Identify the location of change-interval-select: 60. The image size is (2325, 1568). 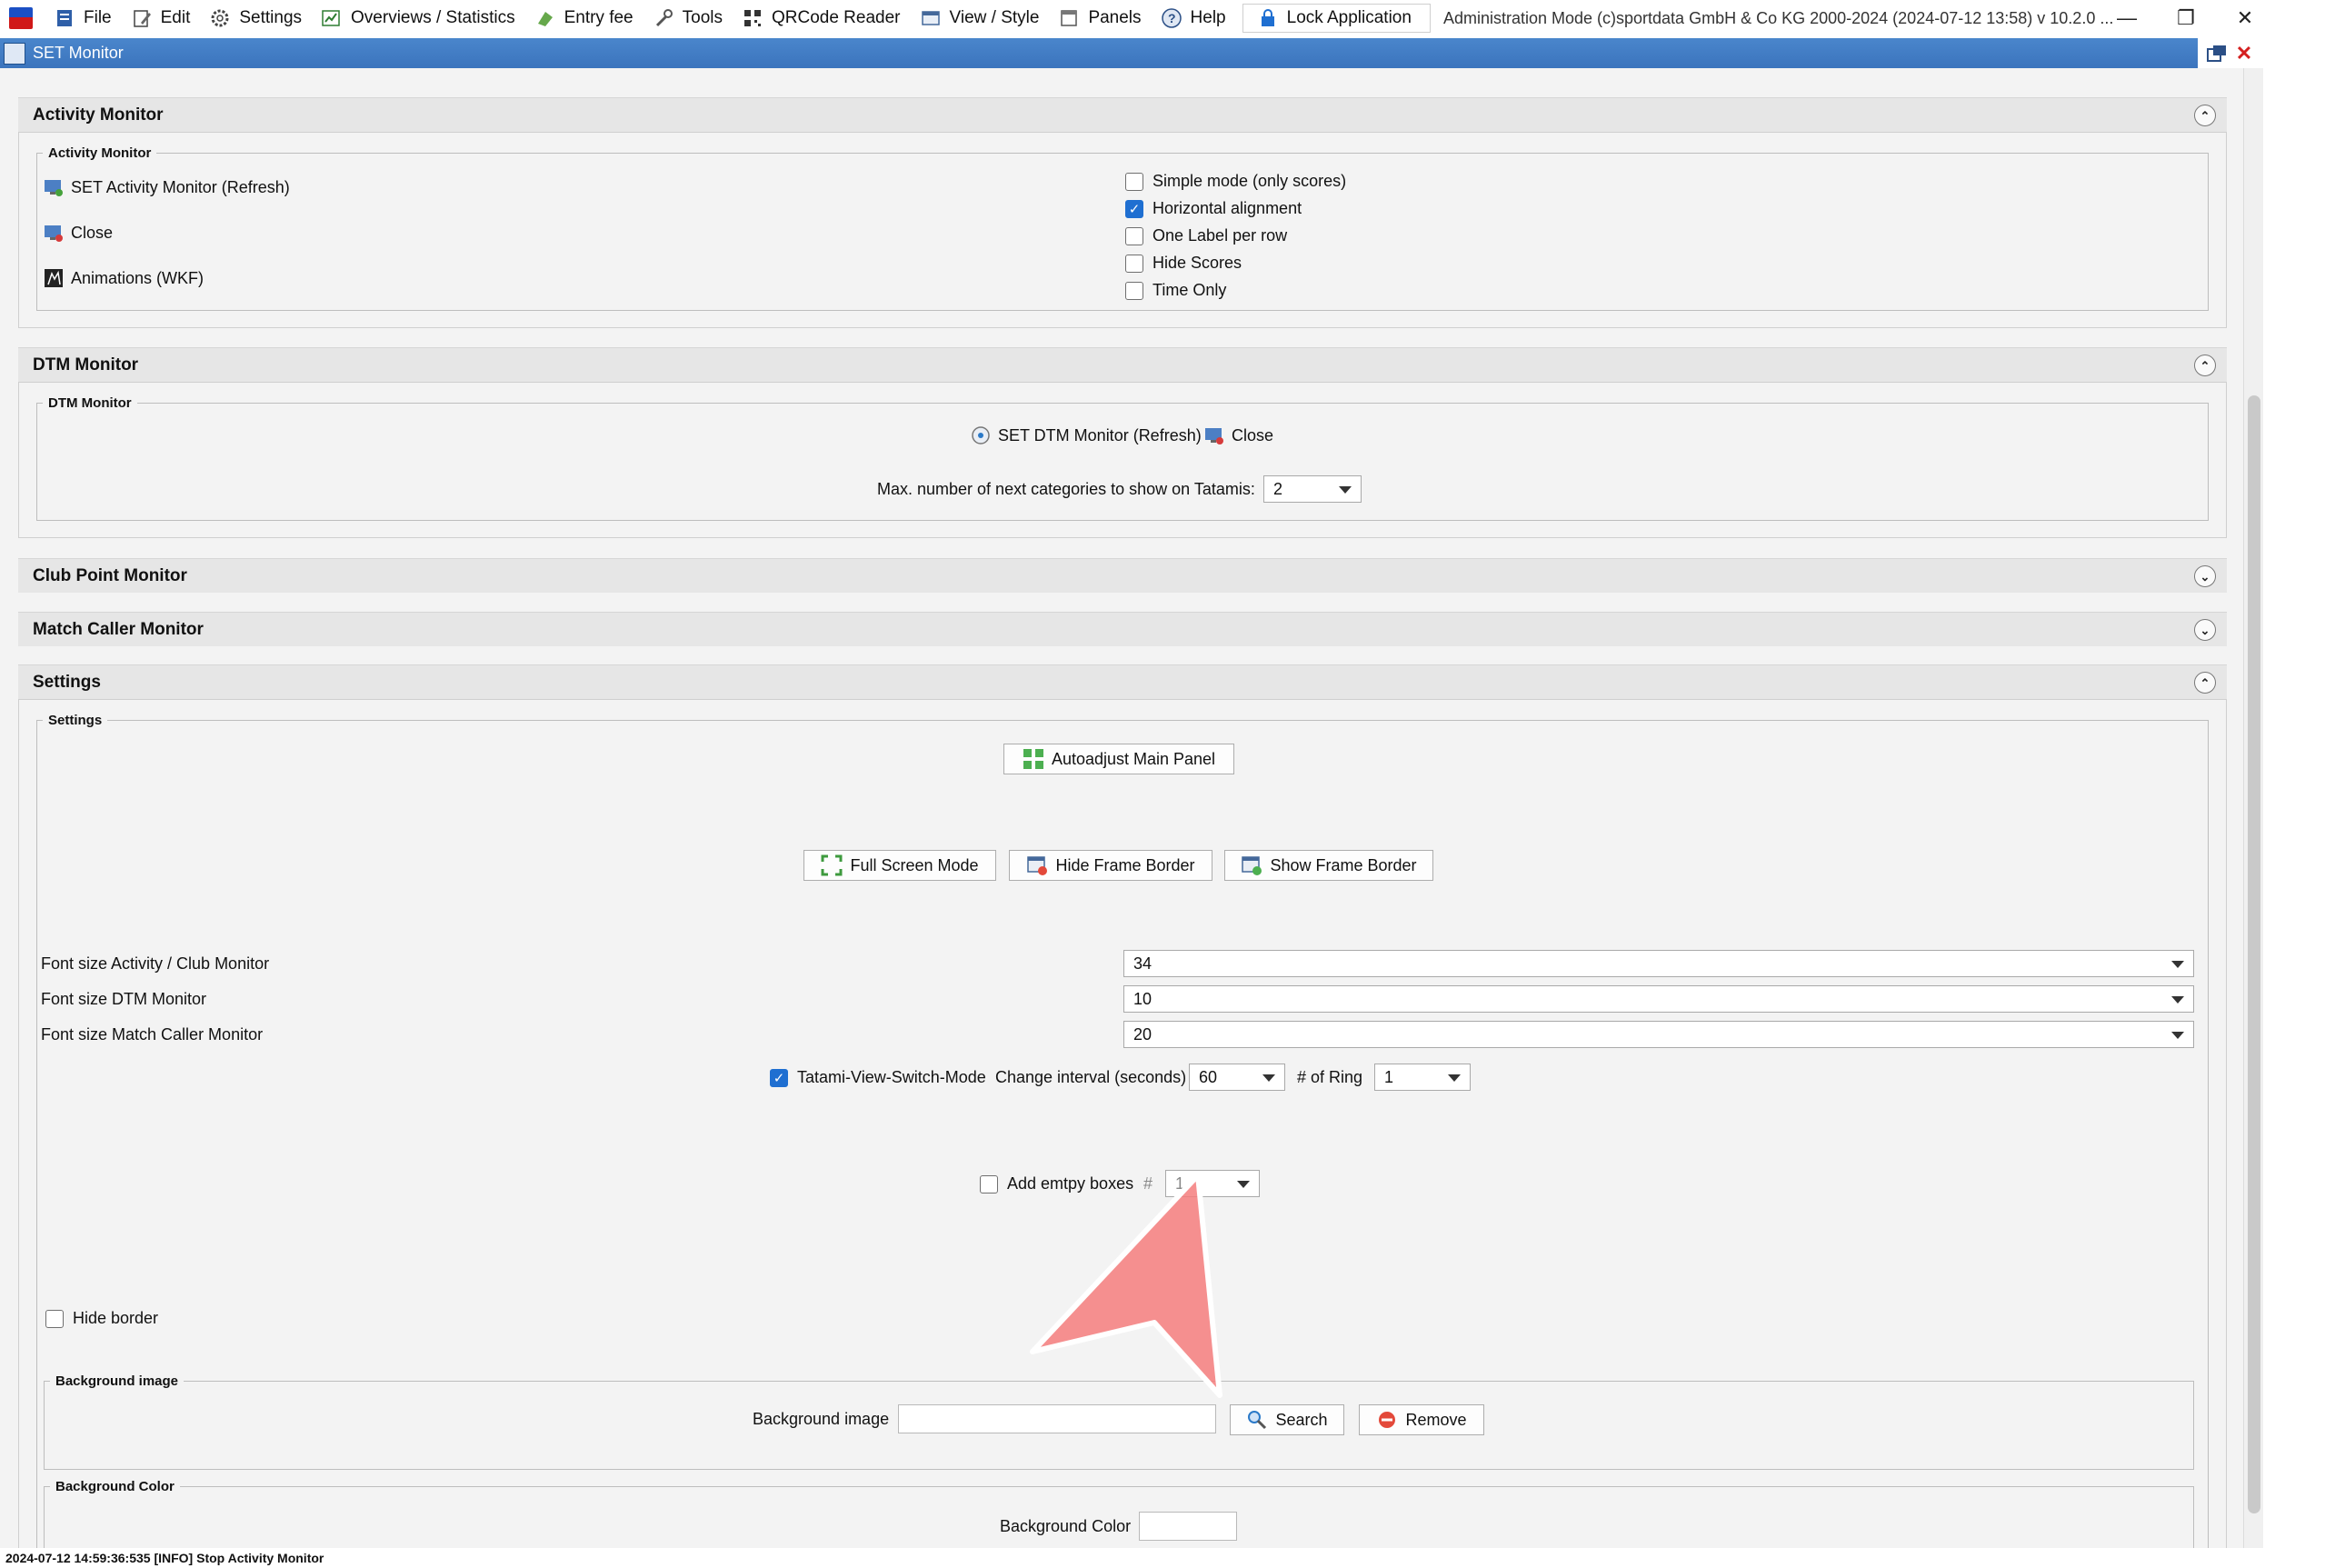
(1237, 1077).